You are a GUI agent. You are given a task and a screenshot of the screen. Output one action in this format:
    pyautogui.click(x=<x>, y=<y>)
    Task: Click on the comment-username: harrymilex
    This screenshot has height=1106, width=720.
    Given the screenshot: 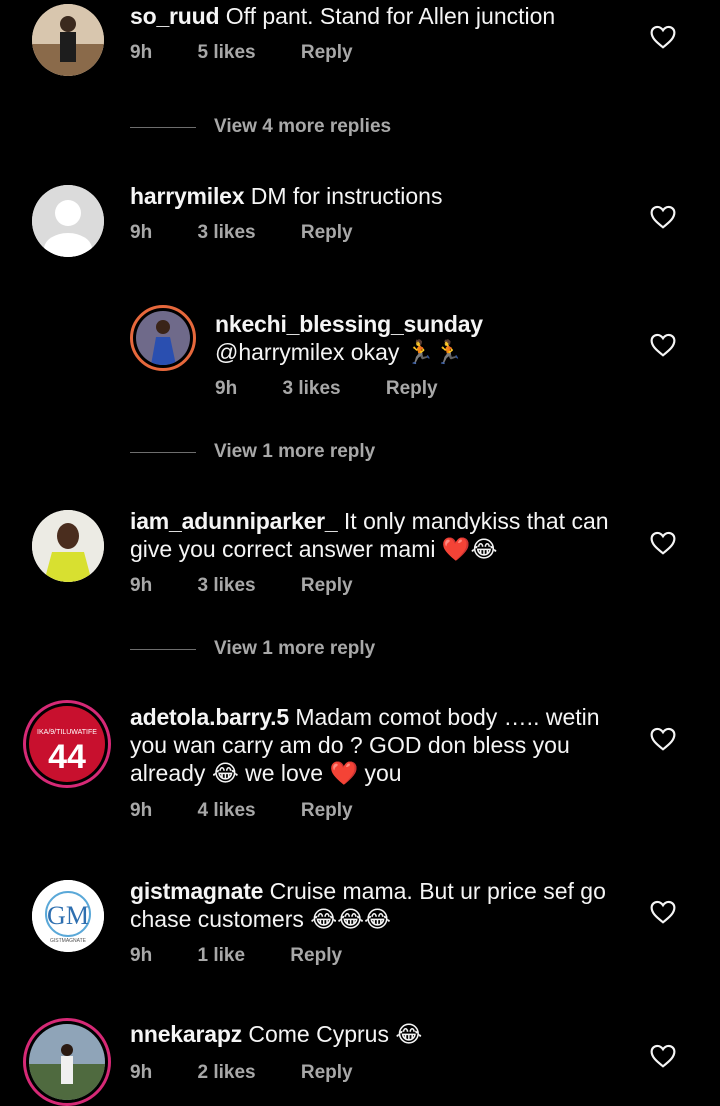 What is the action you would take?
    pyautogui.click(x=187, y=196)
    